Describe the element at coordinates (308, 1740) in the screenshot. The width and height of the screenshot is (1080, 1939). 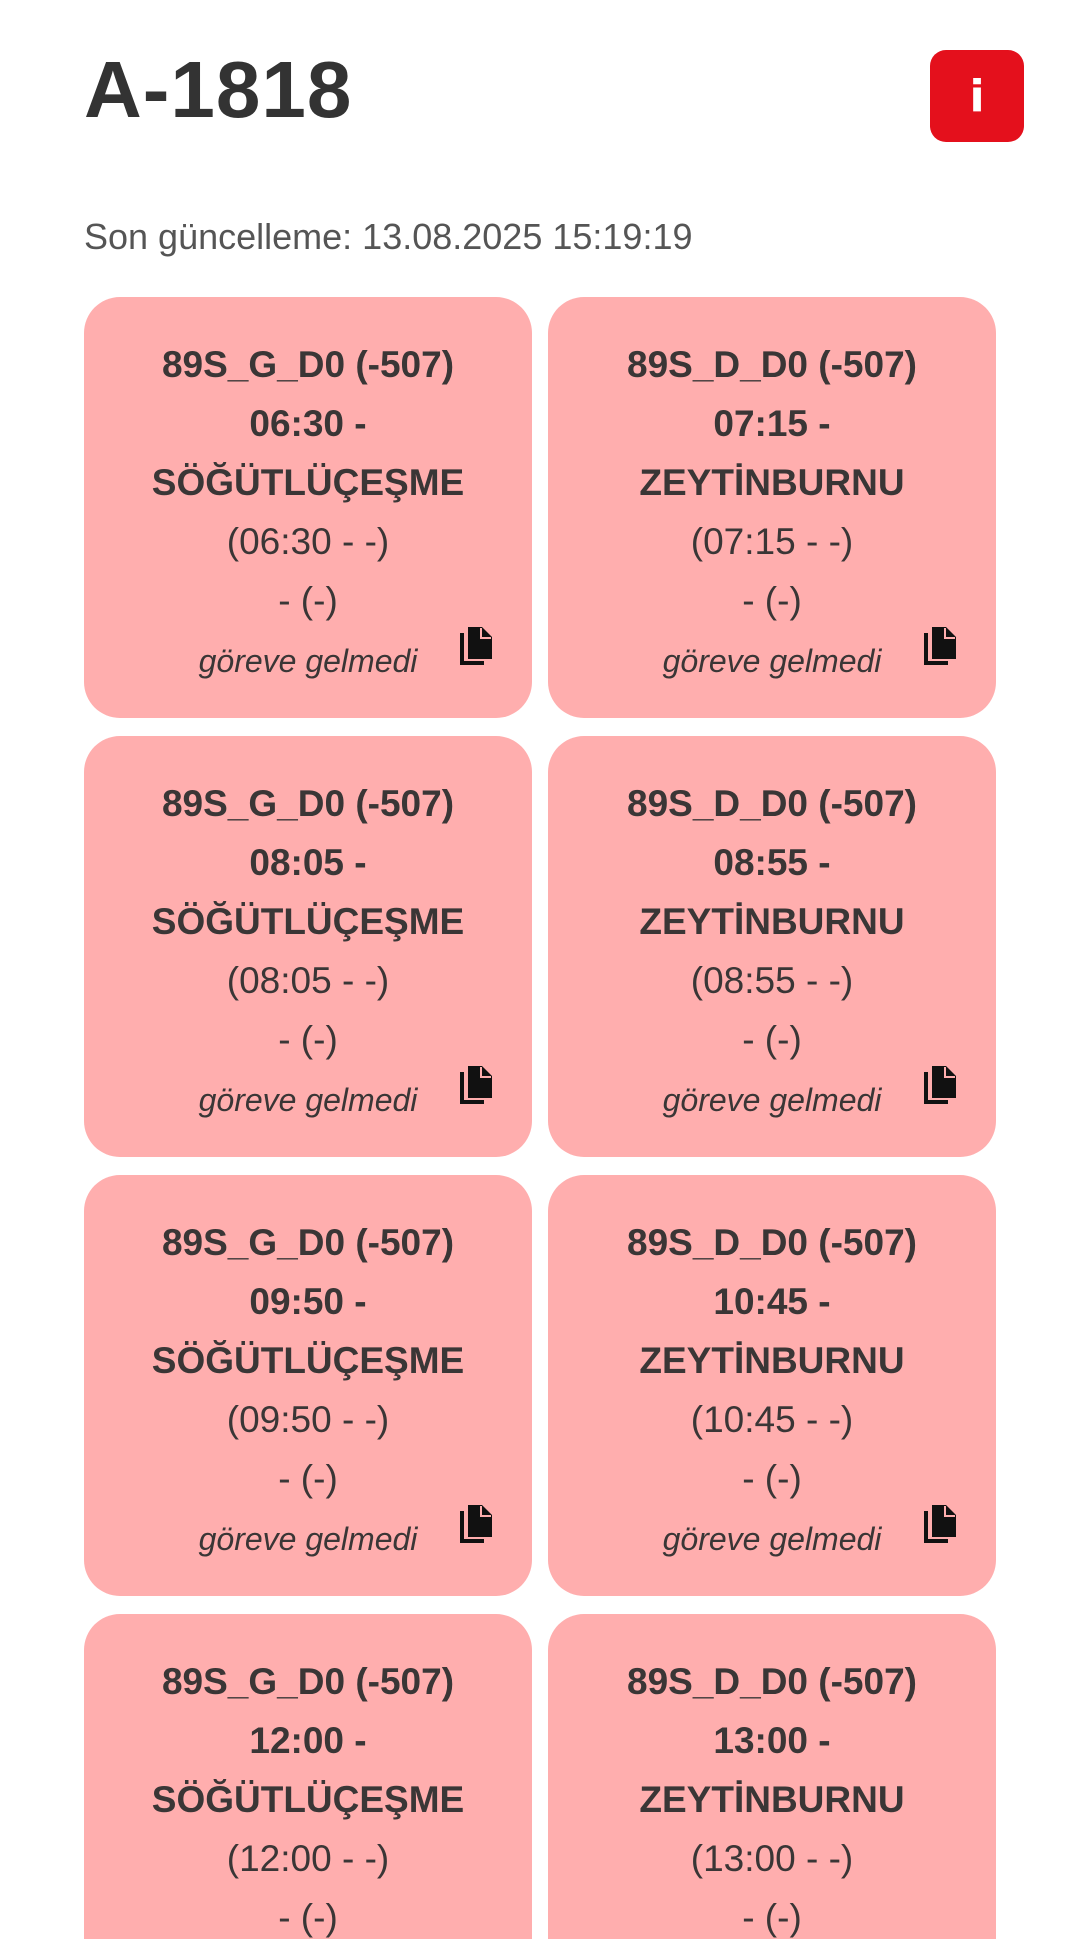
I see `trip-time: 12:00 -` at that location.